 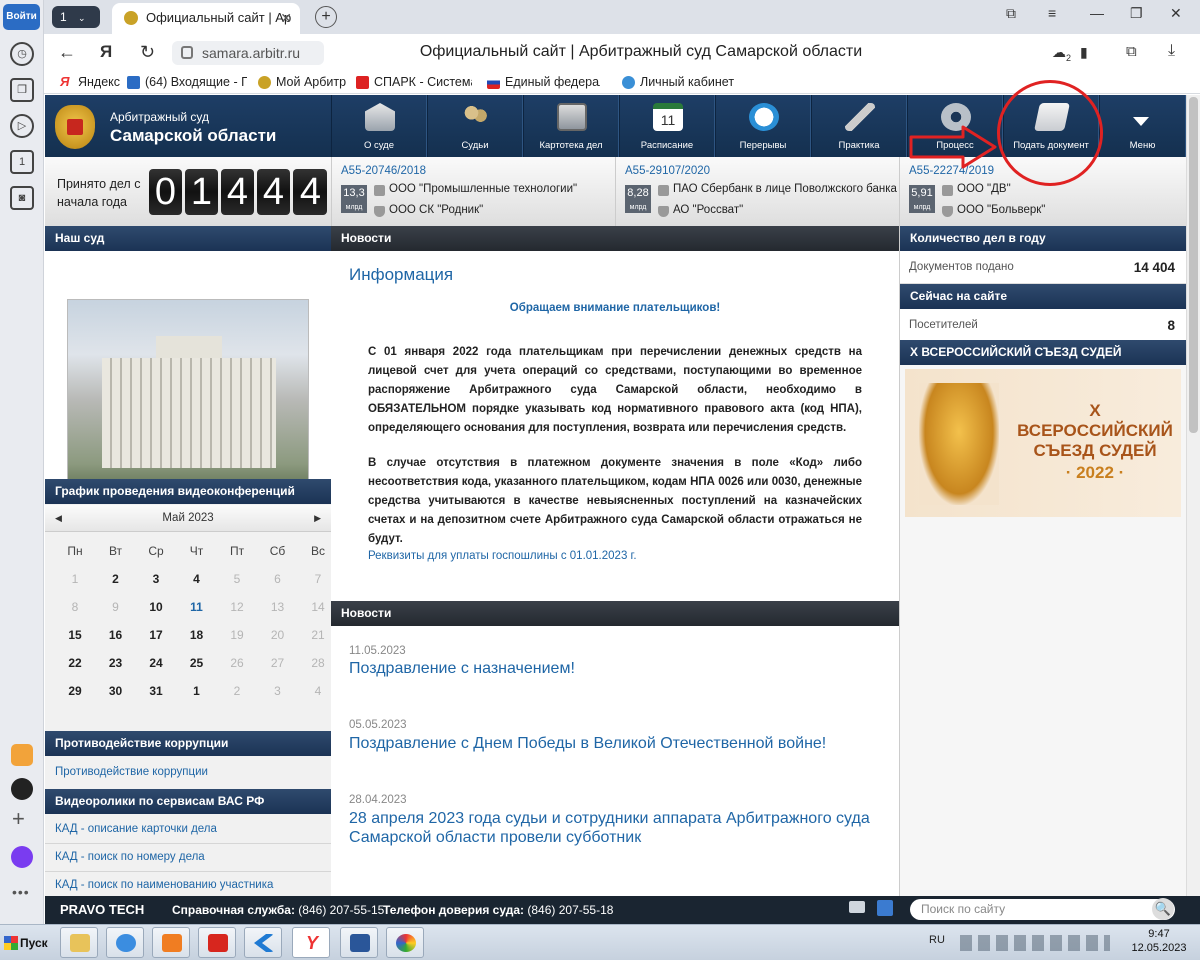 What do you see at coordinates (75, 635) in the screenshot?
I see `calendar-day: 15` at bounding box center [75, 635].